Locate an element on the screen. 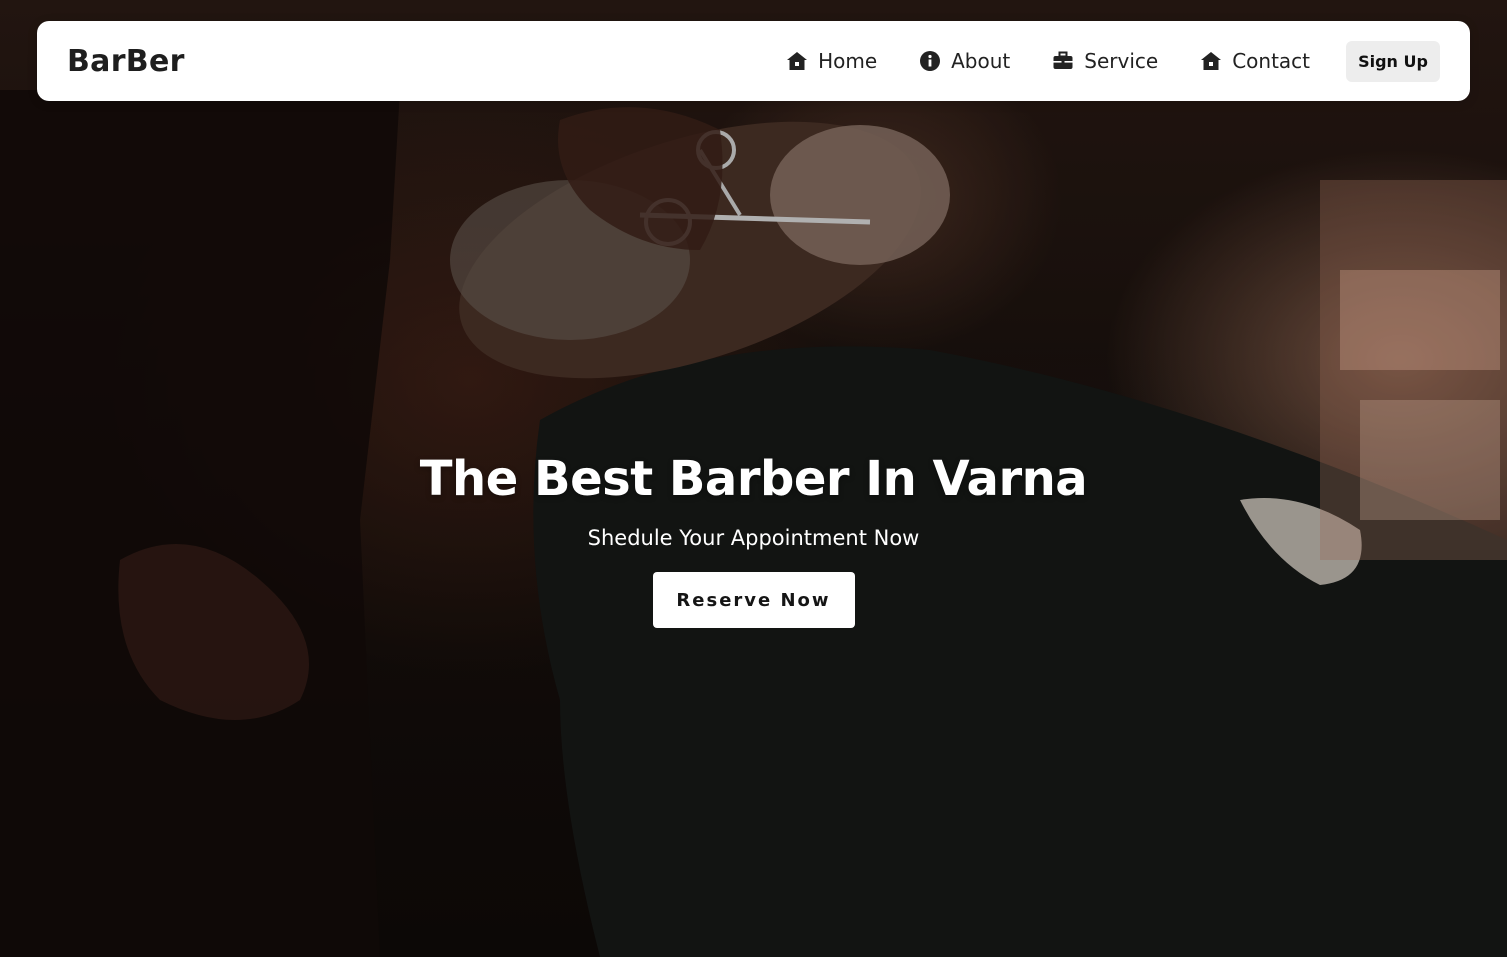 This screenshot has height=957, width=1507. nav-item-about: About is located at coordinates (964, 61).